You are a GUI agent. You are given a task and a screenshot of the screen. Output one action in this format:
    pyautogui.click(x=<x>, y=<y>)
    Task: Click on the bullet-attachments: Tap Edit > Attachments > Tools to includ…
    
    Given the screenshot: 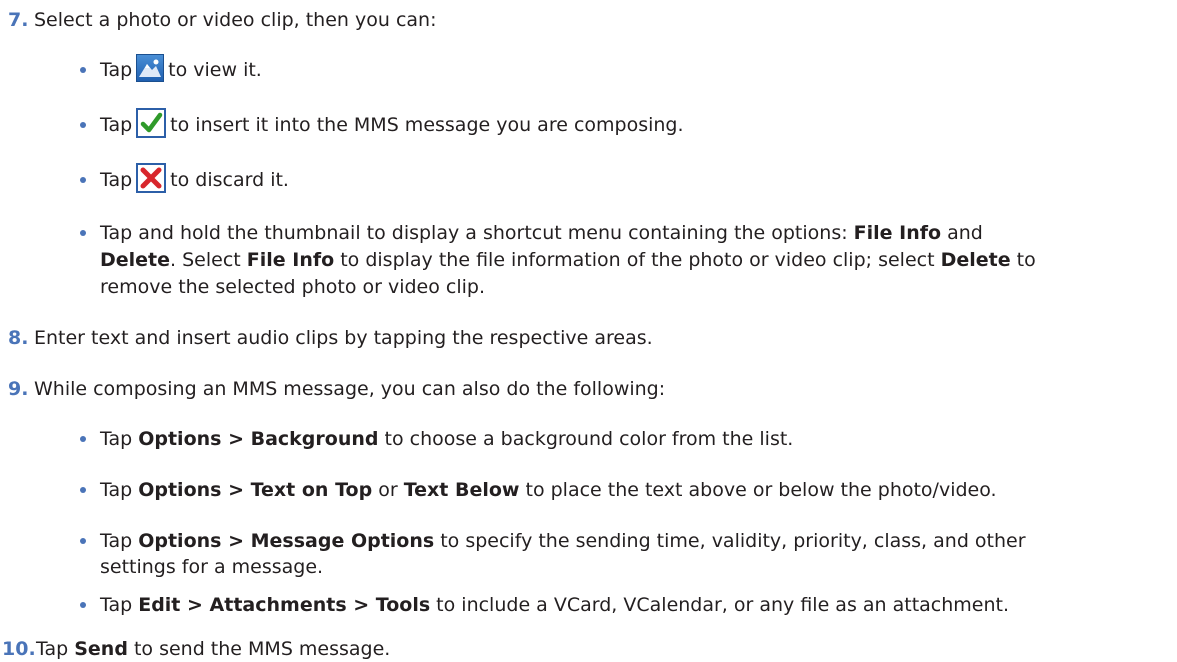 What is the action you would take?
    pyautogui.click(x=554, y=605)
    